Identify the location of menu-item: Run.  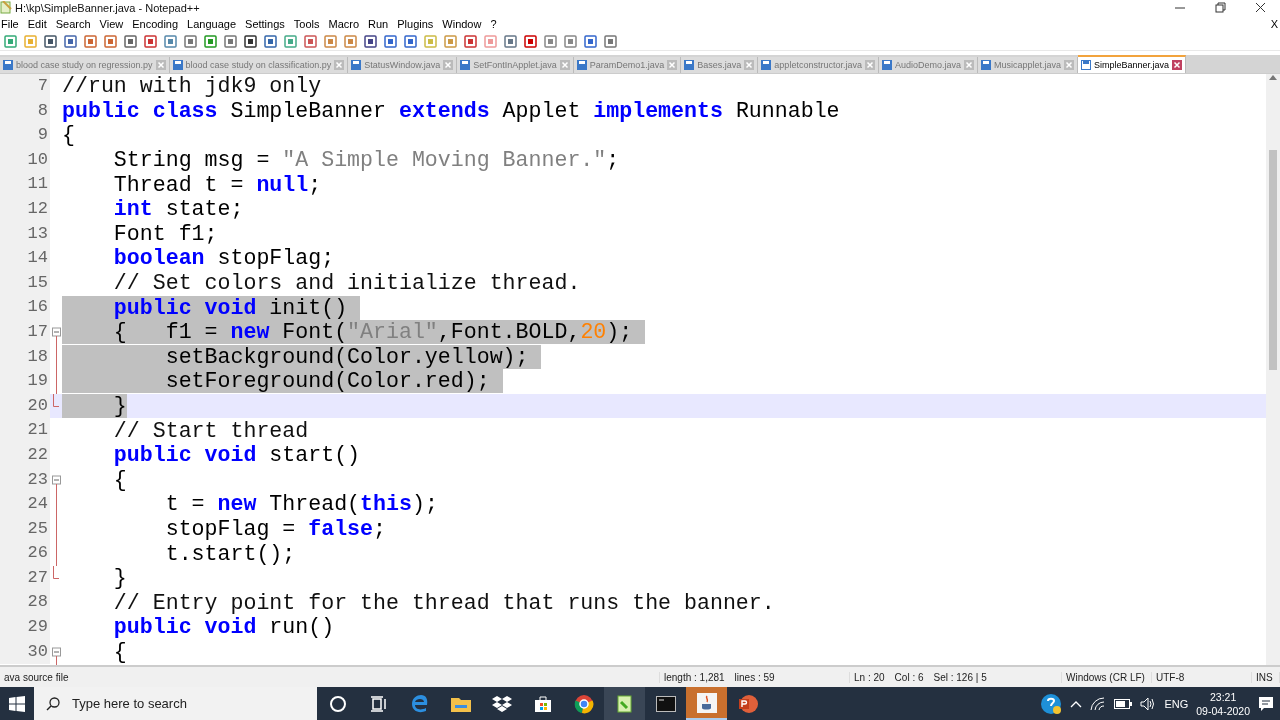
(381, 23).